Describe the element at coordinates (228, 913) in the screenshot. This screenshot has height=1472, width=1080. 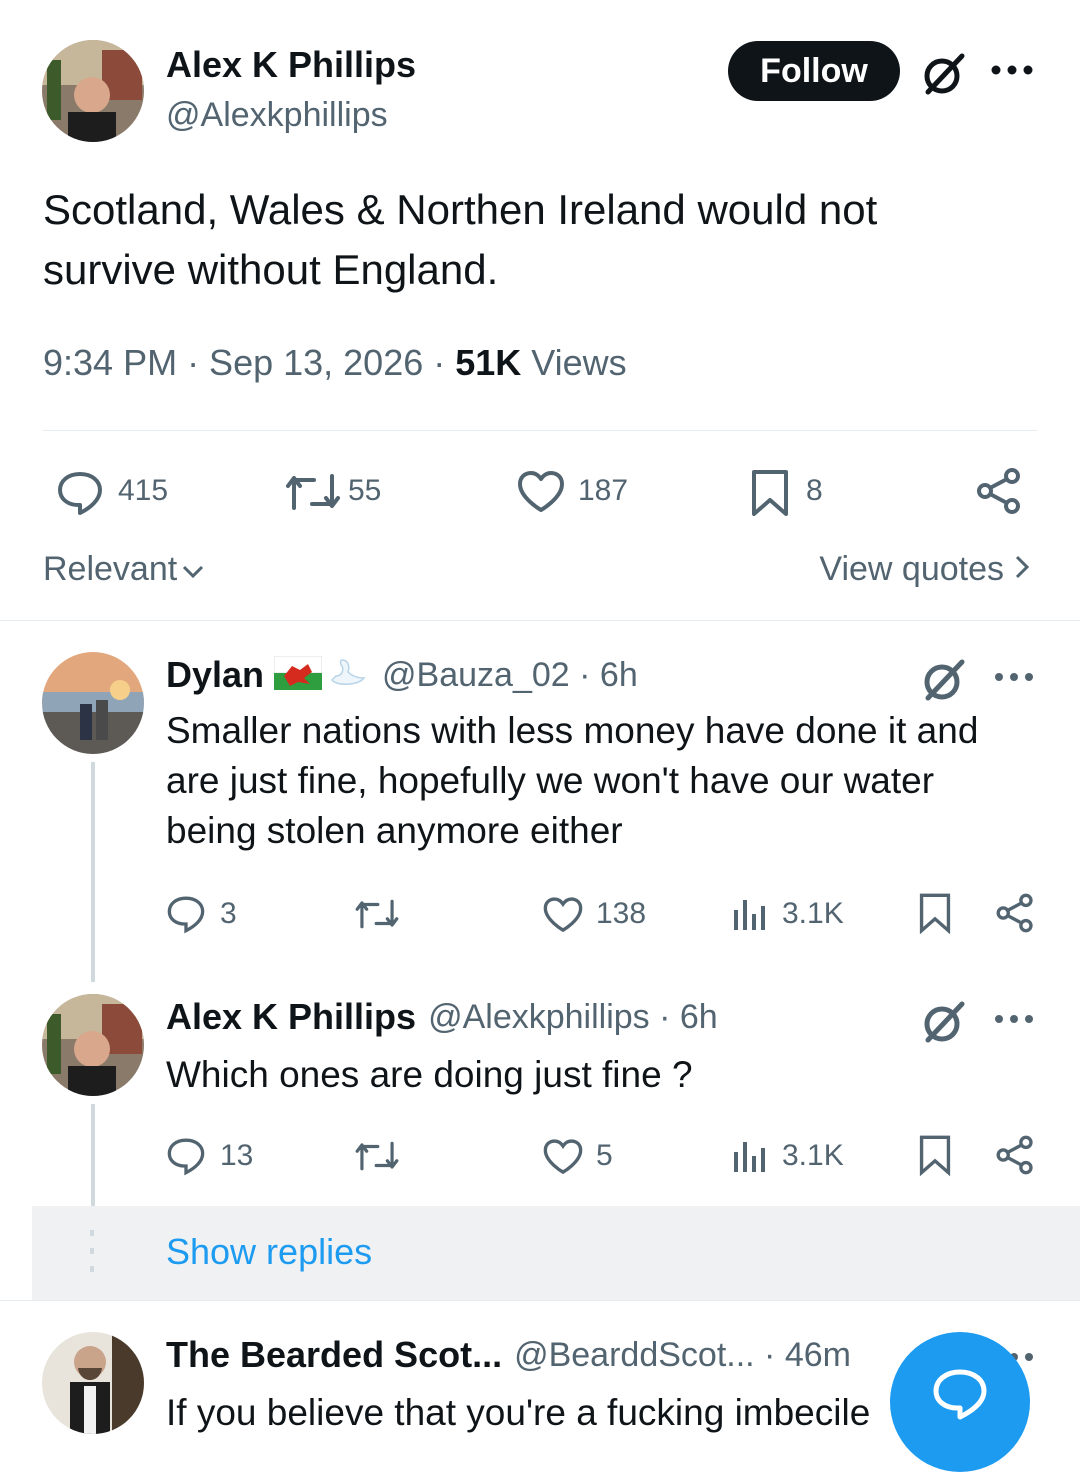
I see `reply-count: 3` at that location.